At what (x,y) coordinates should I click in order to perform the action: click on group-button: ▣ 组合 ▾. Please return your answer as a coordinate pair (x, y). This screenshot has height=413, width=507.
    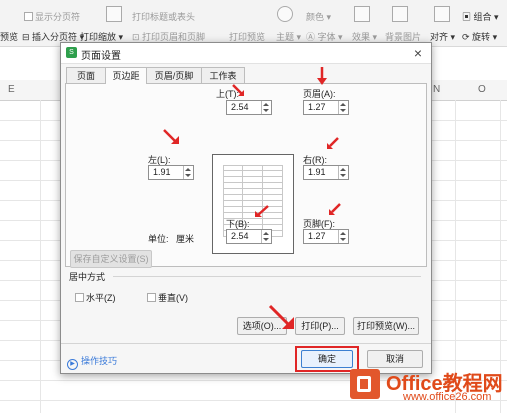
    Looking at the image, I should click on (480, 16).